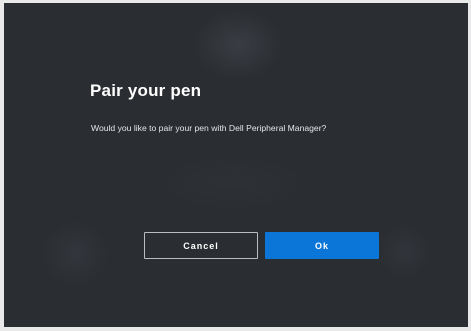  Describe the element at coordinates (322, 245) in the screenshot. I see `ok-button: Ok` at that location.